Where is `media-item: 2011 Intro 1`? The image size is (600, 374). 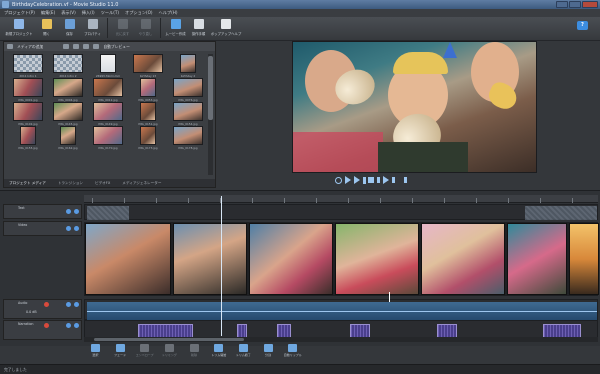 media-item: 2011 Intro 1 is located at coordinates (28, 66).